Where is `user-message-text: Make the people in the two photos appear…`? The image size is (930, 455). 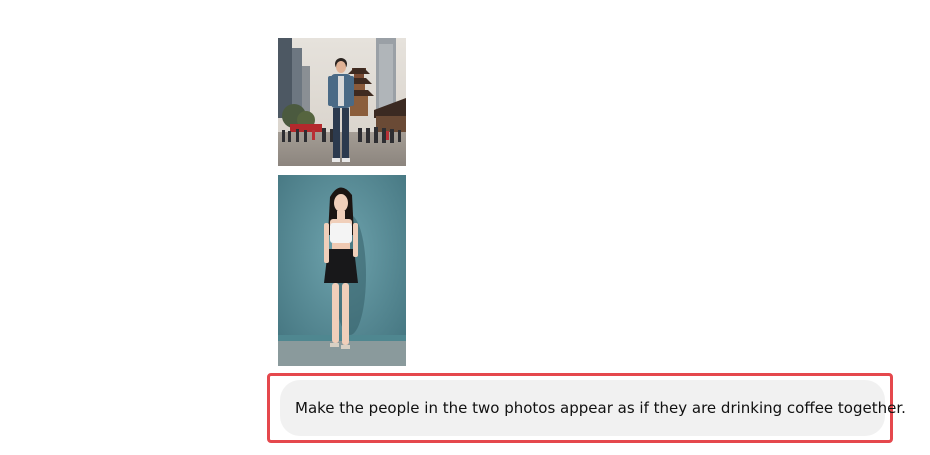 user-message-text: Make the people in the two photos appear… is located at coordinates (600, 408).